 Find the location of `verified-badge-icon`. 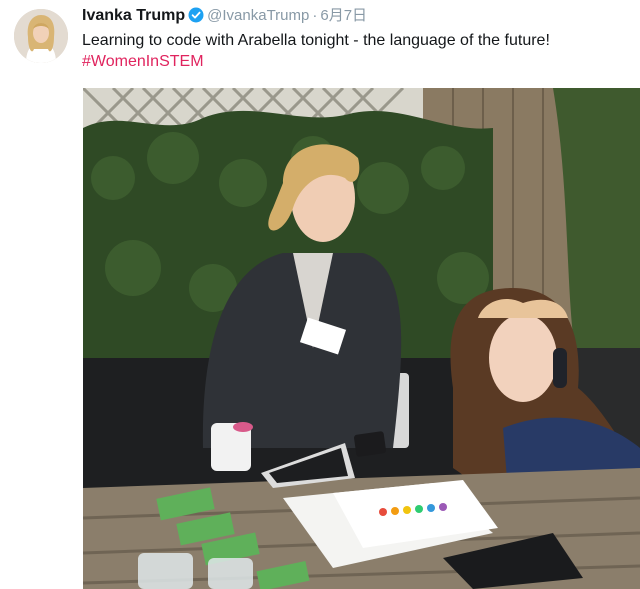

verified-badge-icon is located at coordinates (196, 18).